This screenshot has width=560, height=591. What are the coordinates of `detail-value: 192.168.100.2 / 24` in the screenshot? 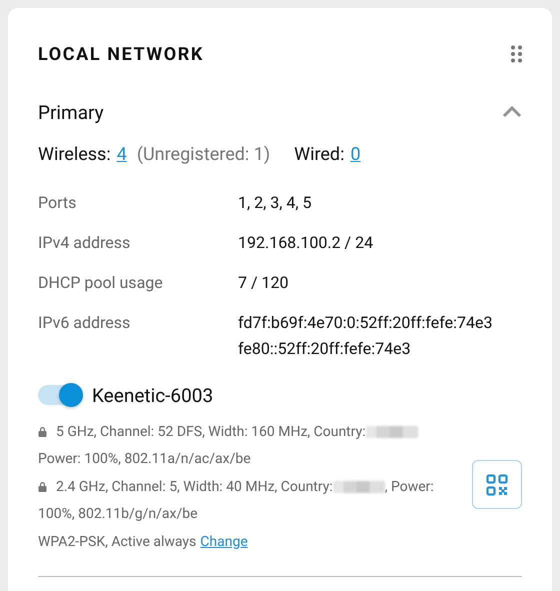 It's located at (306, 243).